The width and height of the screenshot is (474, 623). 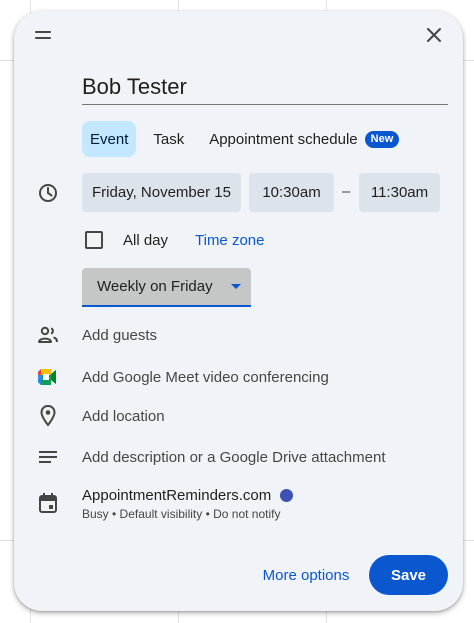 What do you see at coordinates (205, 377) in the screenshot?
I see `add-meet-row: Add Google Meet video conferencing` at bounding box center [205, 377].